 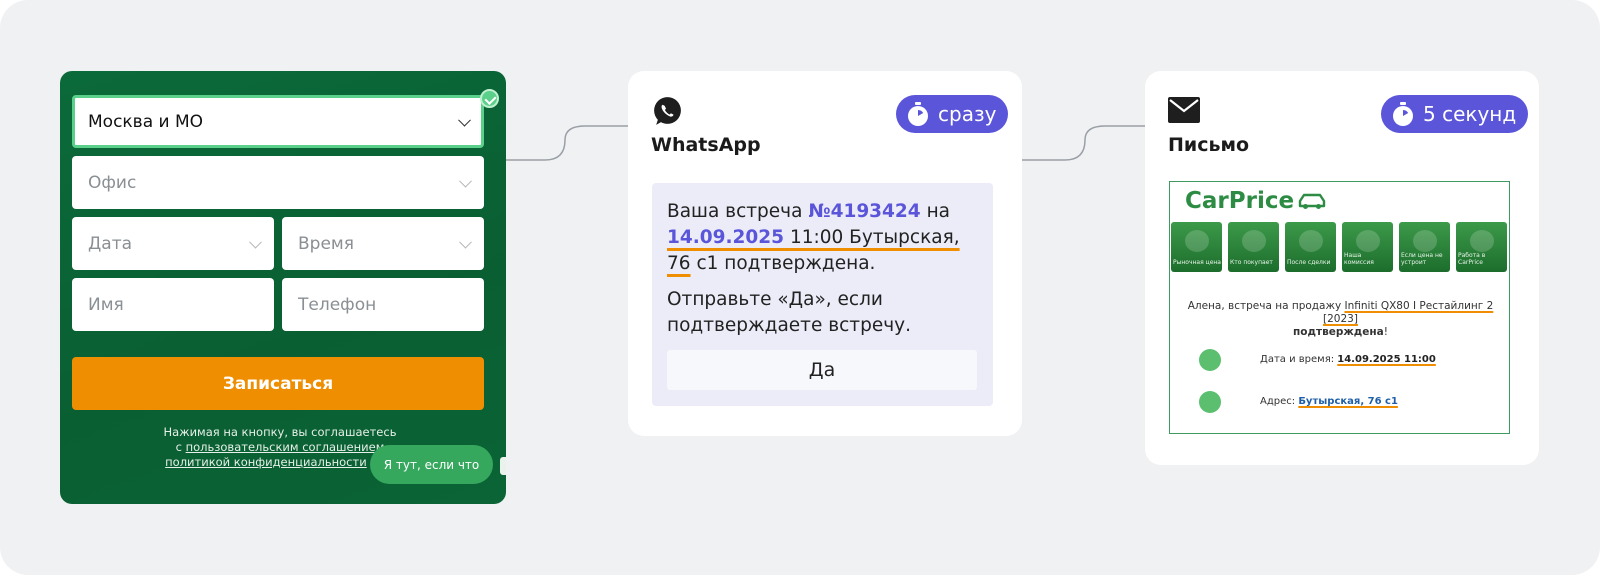 What do you see at coordinates (503, 466) in the screenshot?
I see `chat-widget-edge` at bounding box center [503, 466].